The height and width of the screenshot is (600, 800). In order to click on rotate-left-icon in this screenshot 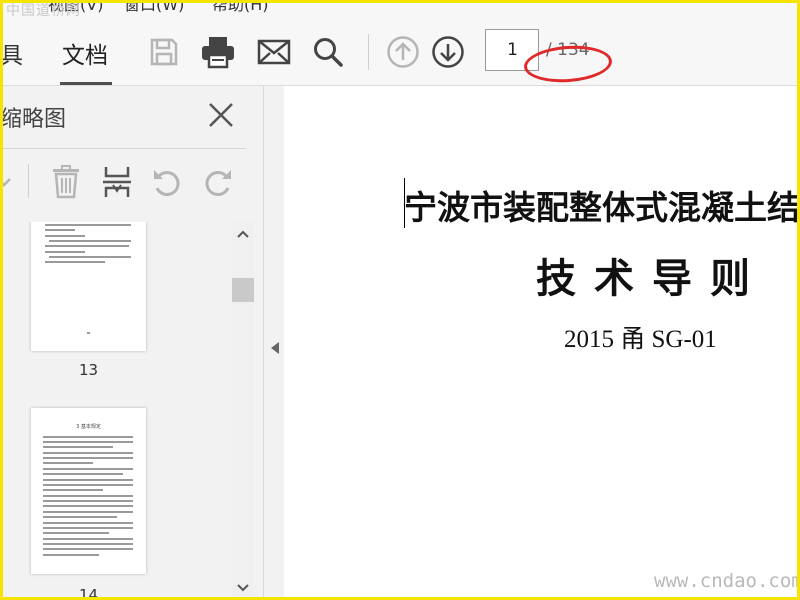, I will do `click(167, 183)`.